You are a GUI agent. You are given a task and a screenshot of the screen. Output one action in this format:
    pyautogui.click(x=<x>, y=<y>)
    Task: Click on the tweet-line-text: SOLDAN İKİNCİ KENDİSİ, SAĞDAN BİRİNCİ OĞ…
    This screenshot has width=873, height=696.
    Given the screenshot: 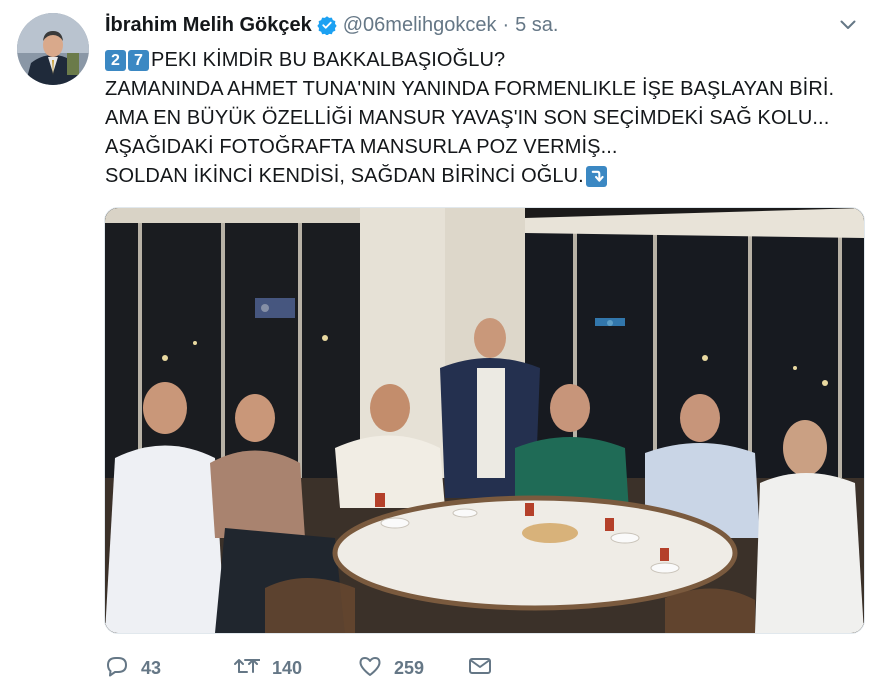 What is the action you would take?
    pyautogui.click(x=344, y=176)
    